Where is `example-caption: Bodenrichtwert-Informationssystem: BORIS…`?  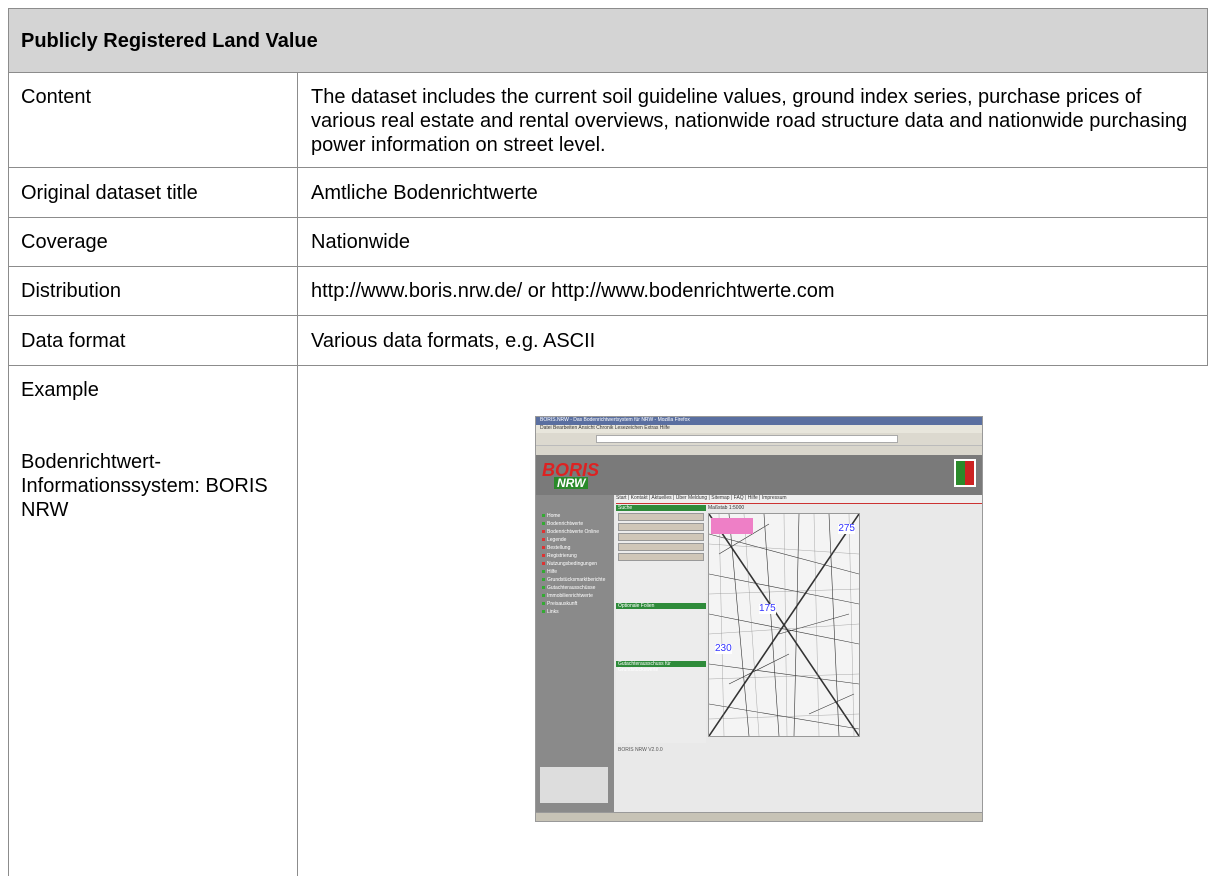
example-caption: Bodenrichtwert-Informationssystem: BORIS… is located at coordinates (144, 486).